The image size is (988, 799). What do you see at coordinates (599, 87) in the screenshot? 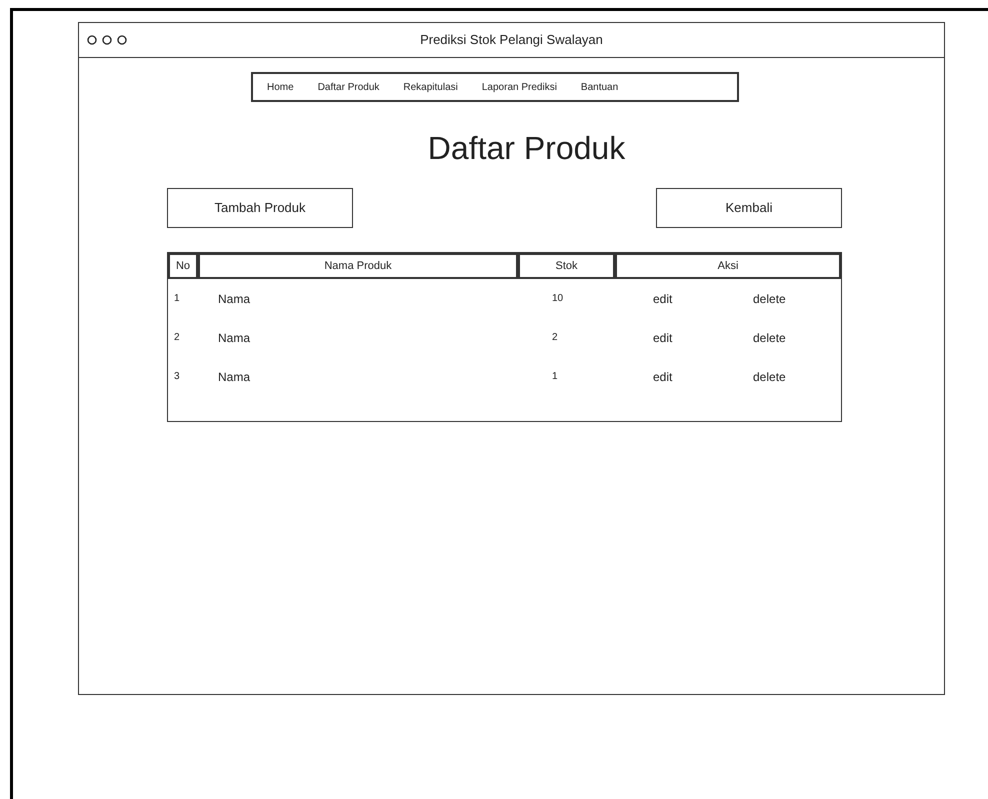
I see `nav-link: Bantuan` at bounding box center [599, 87].